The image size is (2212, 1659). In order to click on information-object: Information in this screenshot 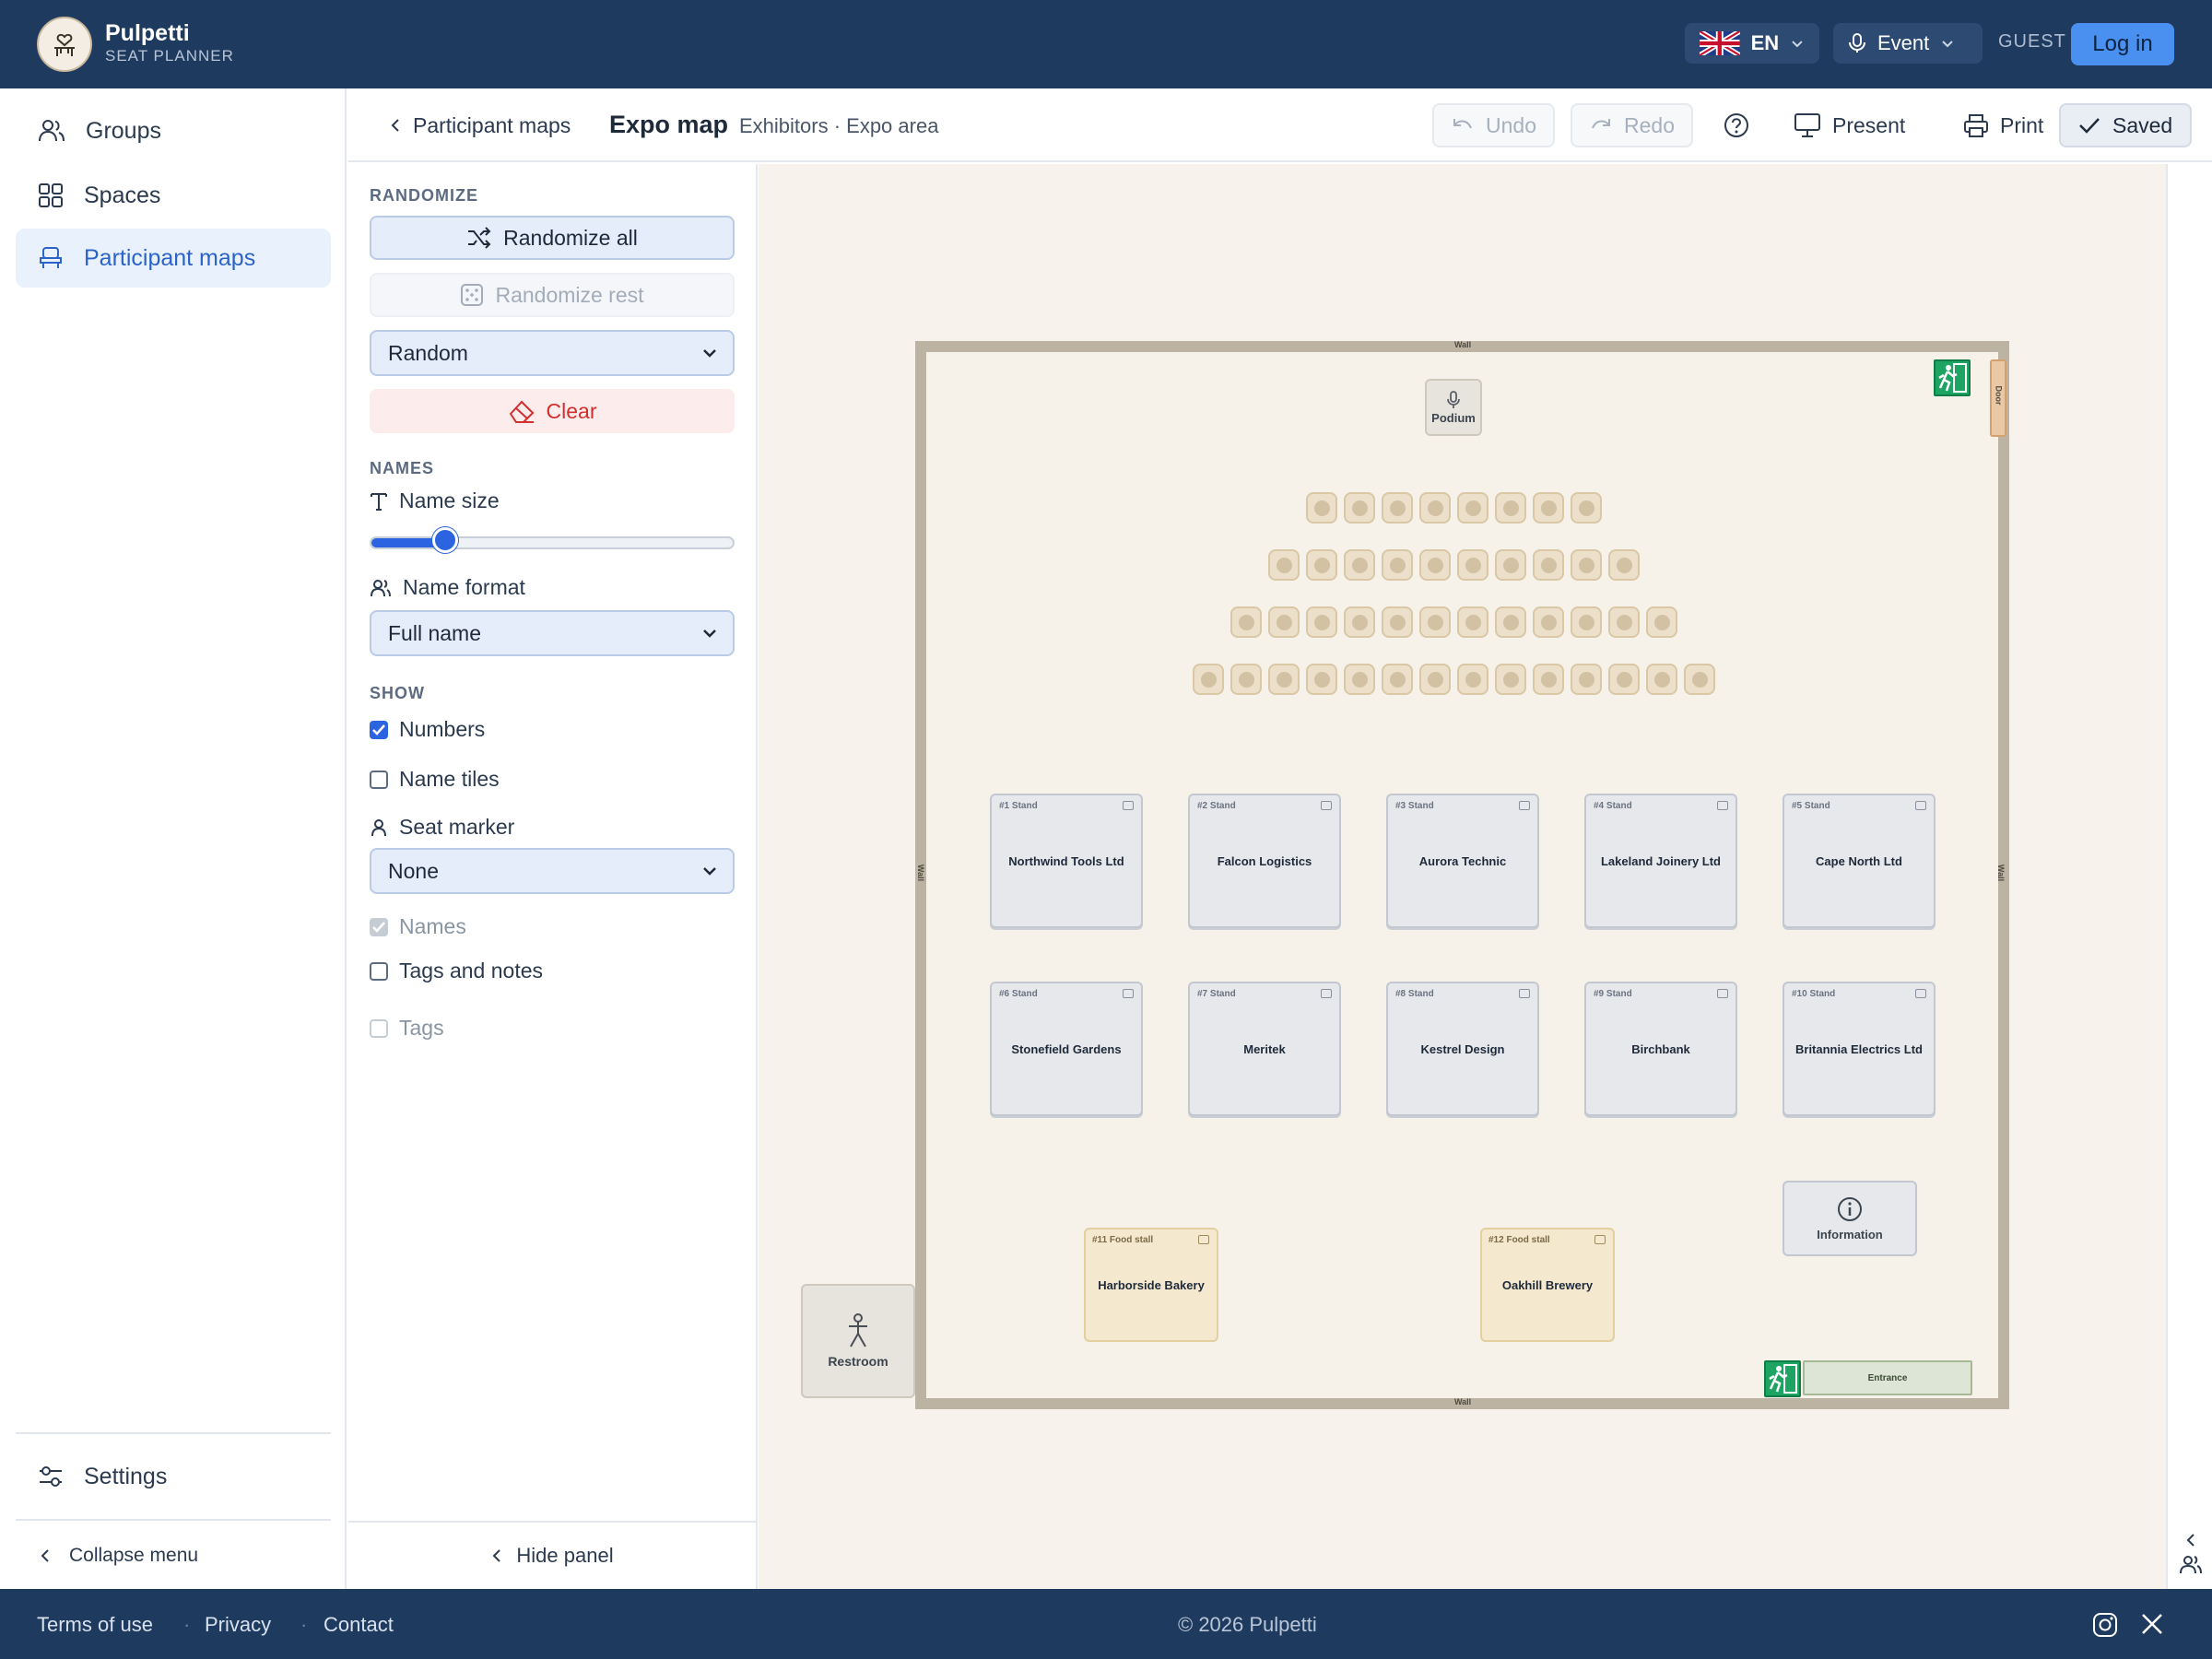, I will do `click(1850, 1218)`.